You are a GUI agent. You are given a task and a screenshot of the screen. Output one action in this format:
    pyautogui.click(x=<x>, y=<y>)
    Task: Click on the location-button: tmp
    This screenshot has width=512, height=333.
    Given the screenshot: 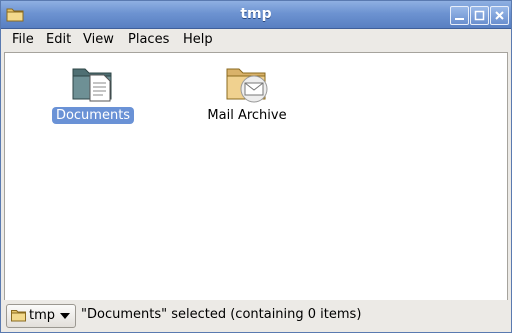 What is the action you would take?
    pyautogui.click(x=41, y=316)
    